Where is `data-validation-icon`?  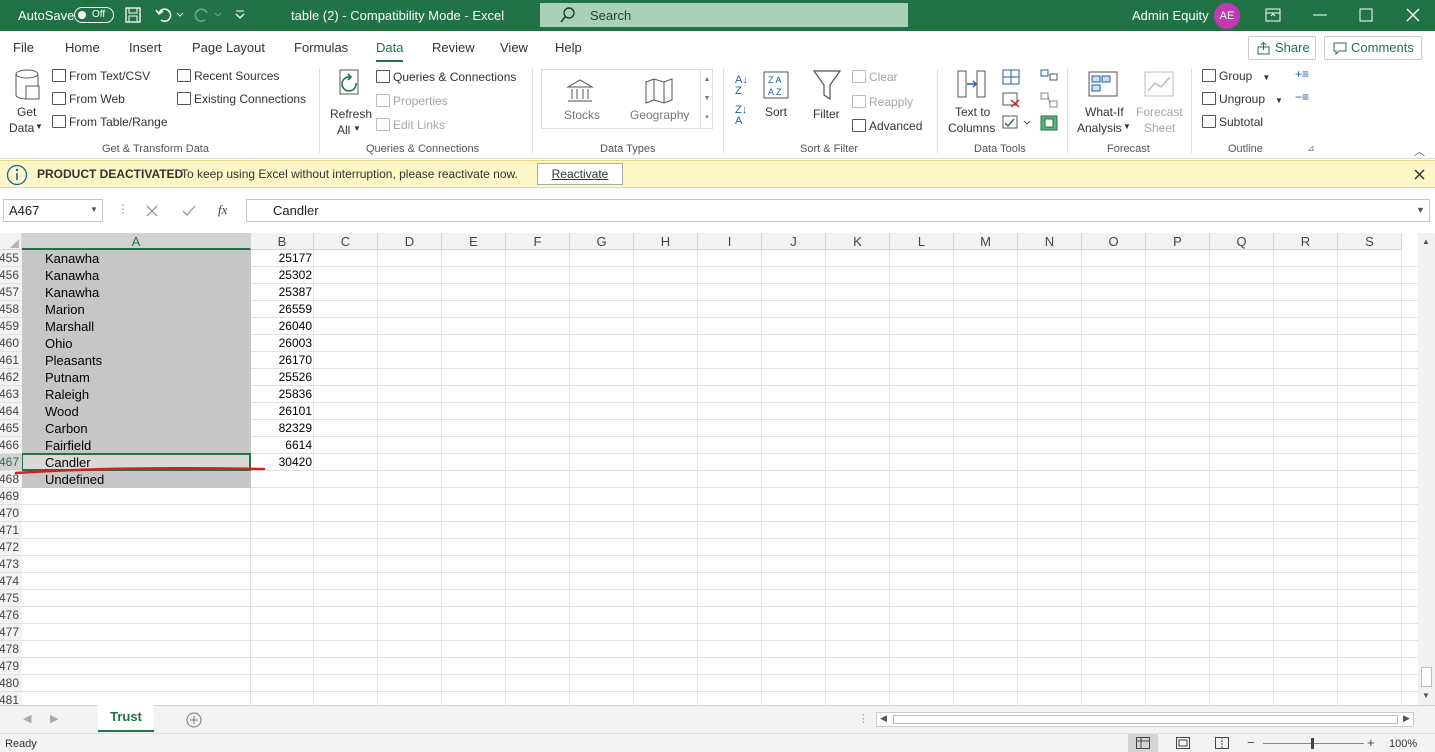 data-validation-icon is located at coordinates (1018, 123).